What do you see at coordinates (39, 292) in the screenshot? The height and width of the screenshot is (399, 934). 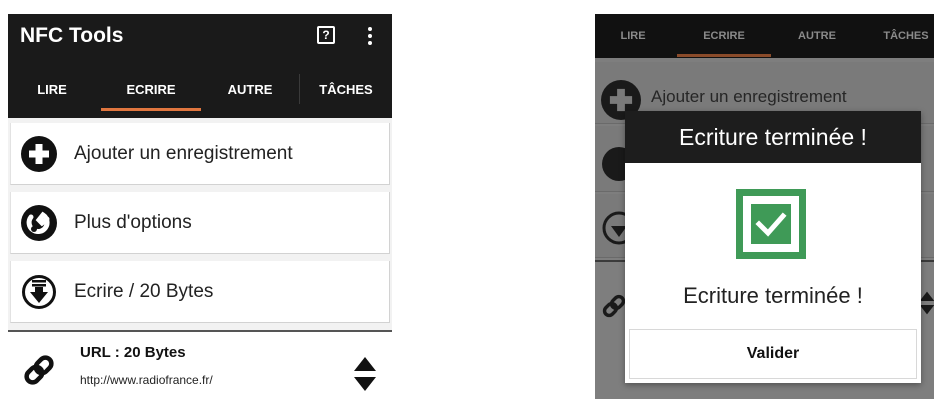 I see `write-download-icon` at bounding box center [39, 292].